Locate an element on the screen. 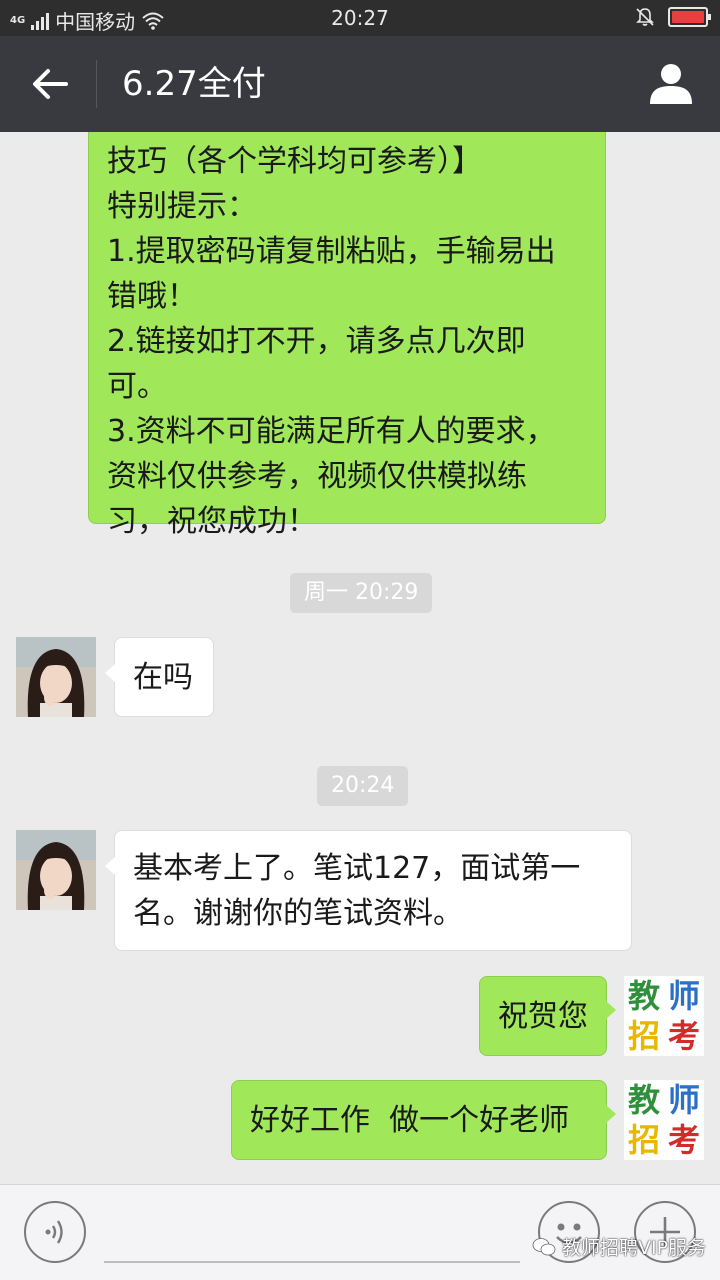  message-bubble-right: 好好工作 做一个好老师 is located at coordinates (423, 1120).